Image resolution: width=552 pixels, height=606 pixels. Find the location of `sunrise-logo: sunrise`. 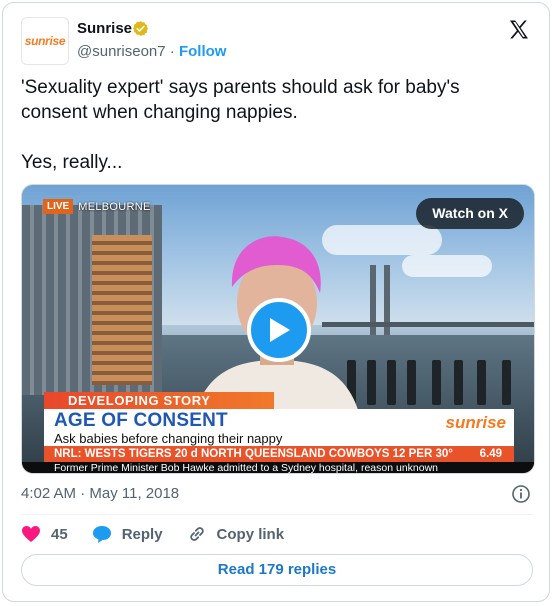

sunrise-logo: sunrise is located at coordinates (475, 422).